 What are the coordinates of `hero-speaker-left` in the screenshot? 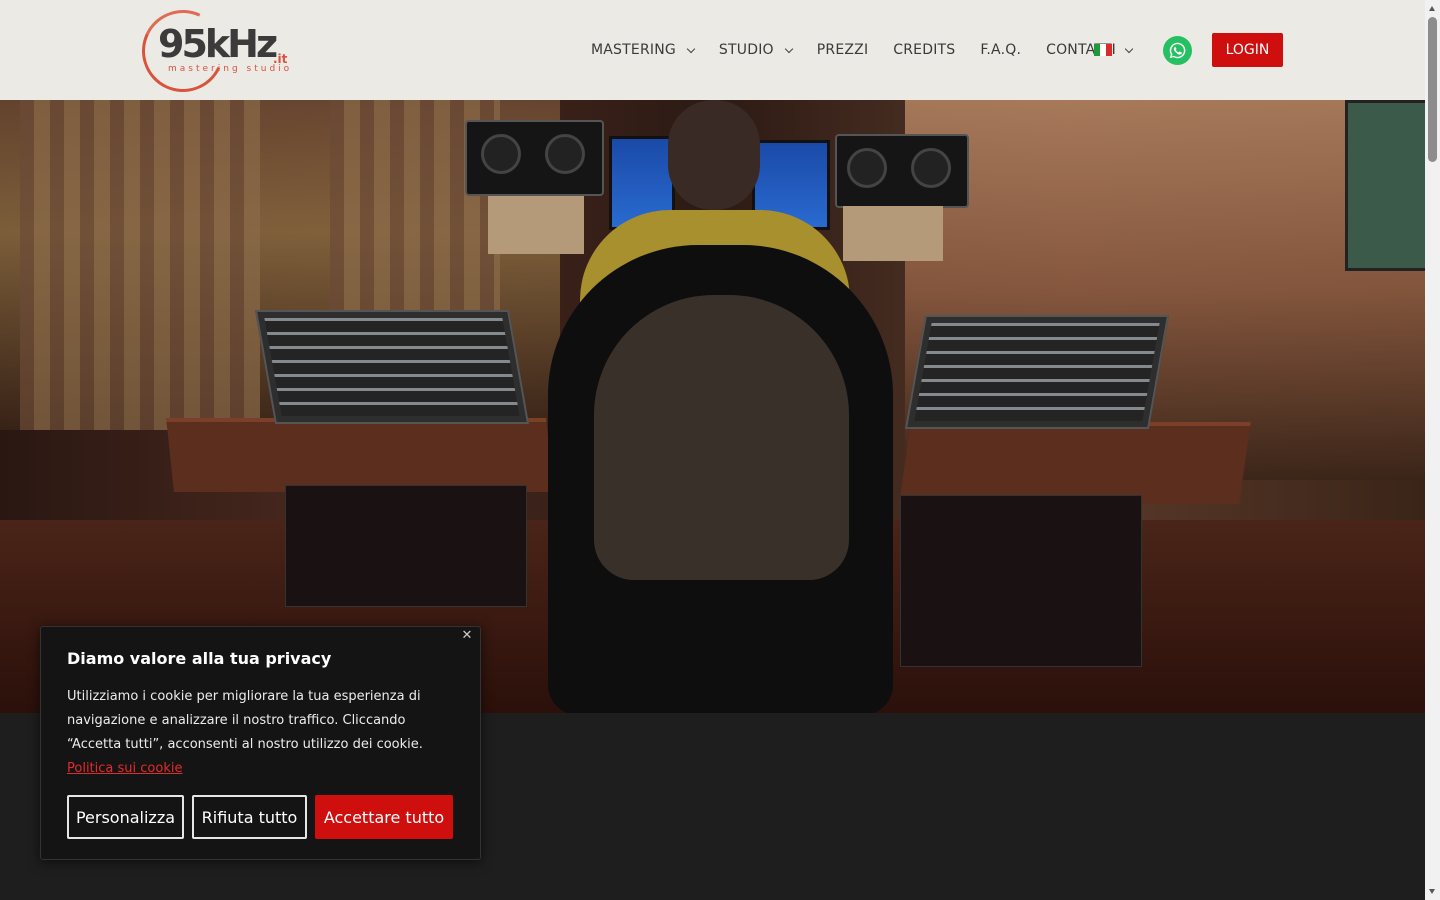 It's located at (534, 158).